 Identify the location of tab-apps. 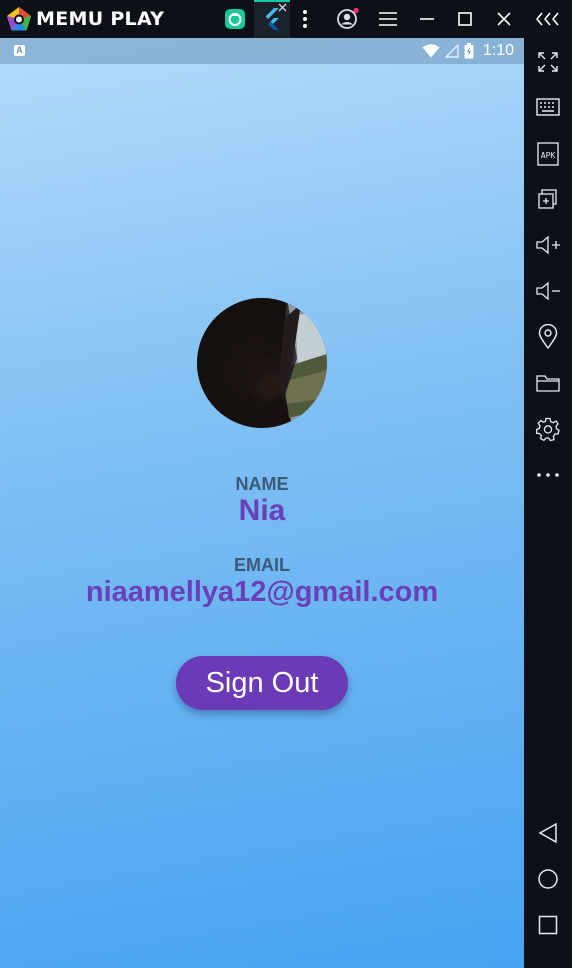
(235, 19).